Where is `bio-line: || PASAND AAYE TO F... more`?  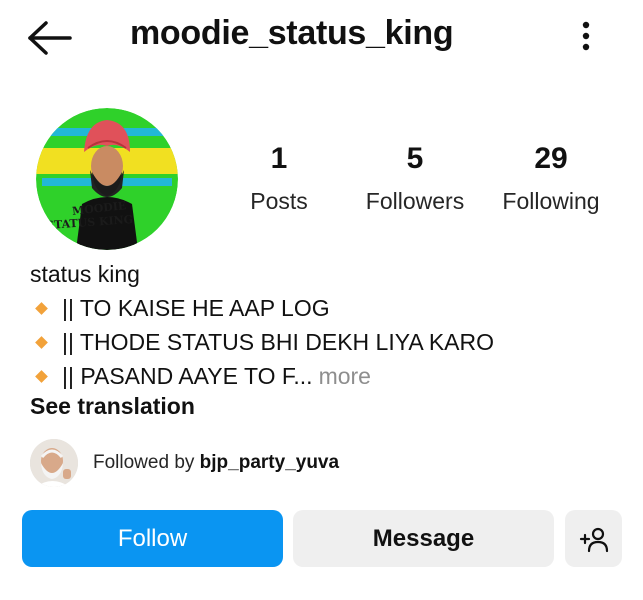 bio-line: || PASAND AAYE TO F... more is located at coordinates (330, 376).